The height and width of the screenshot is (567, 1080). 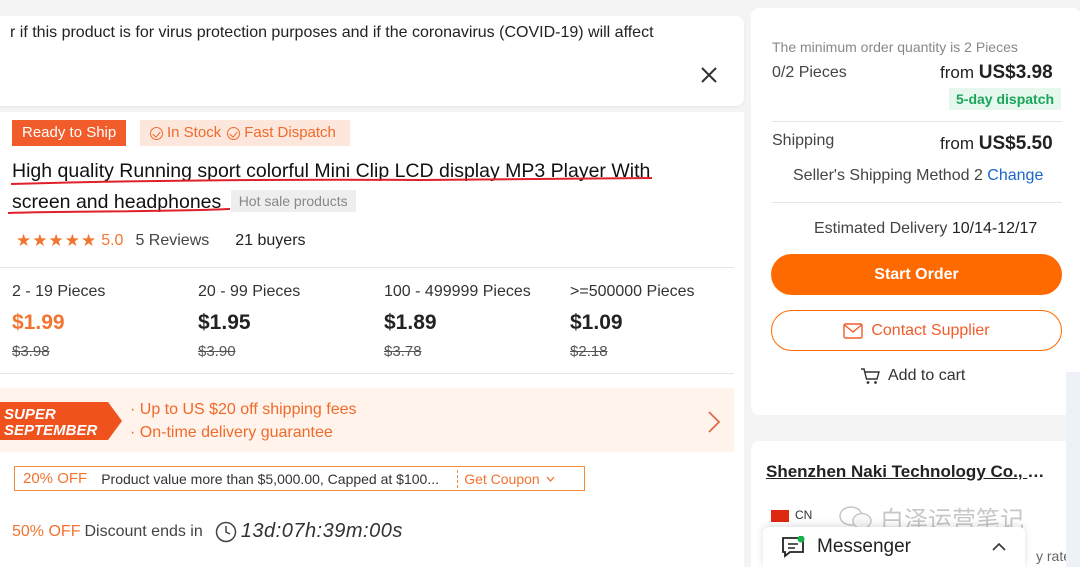 What do you see at coordinates (243, 409) in the screenshot?
I see `promo-line: · Up to US $20 off shipping fees` at bounding box center [243, 409].